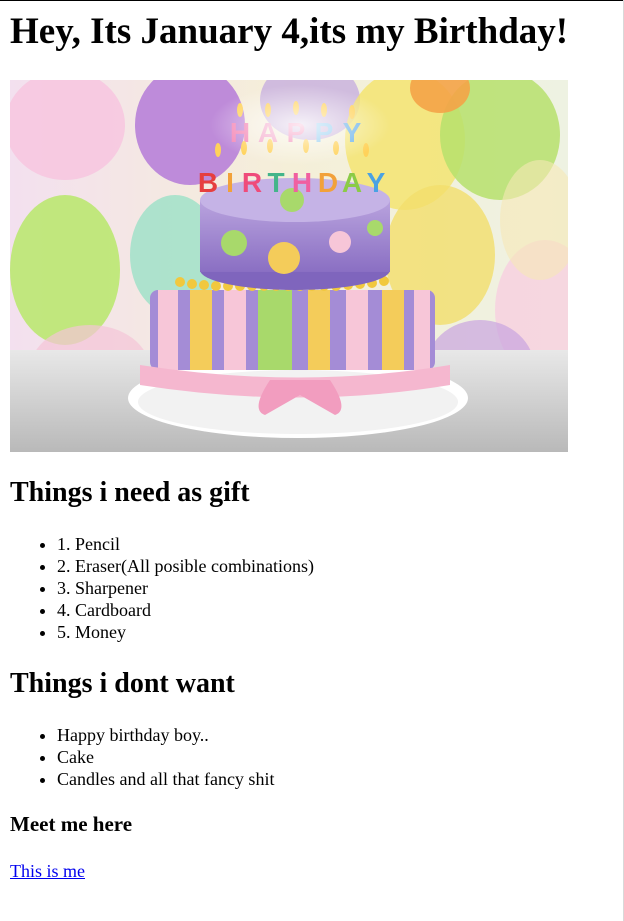  What do you see at coordinates (289, 31) in the screenshot?
I see `page-title: Hey, Its January 4,its my Birthday!` at bounding box center [289, 31].